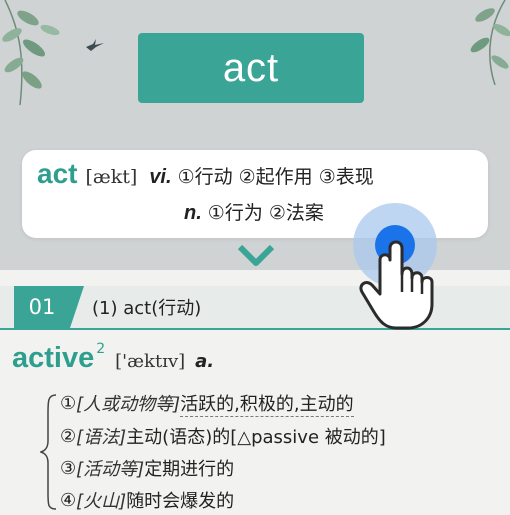 Image resolution: width=510 pixels, height=515 pixels. I want to click on sense-number: ②, so click(68, 436).